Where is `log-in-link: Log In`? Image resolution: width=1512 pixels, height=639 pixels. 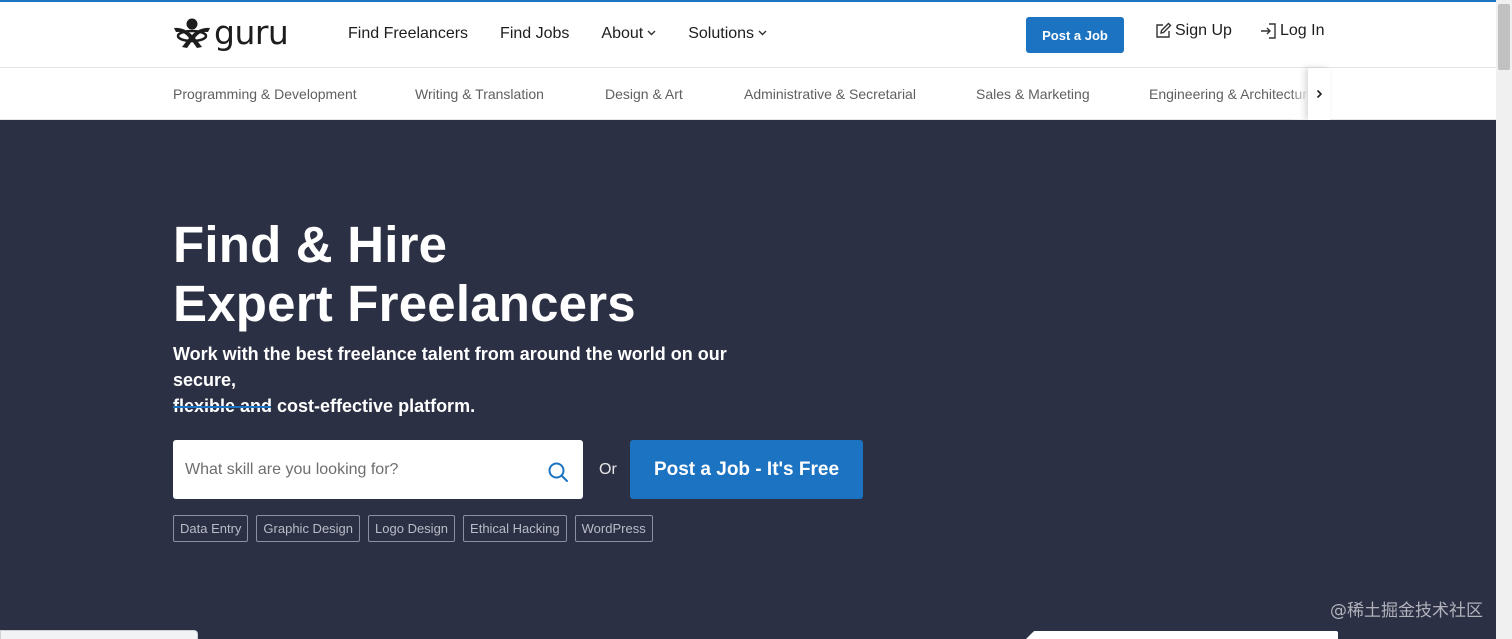
log-in-link: Log In is located at coordinates (1291, 31).